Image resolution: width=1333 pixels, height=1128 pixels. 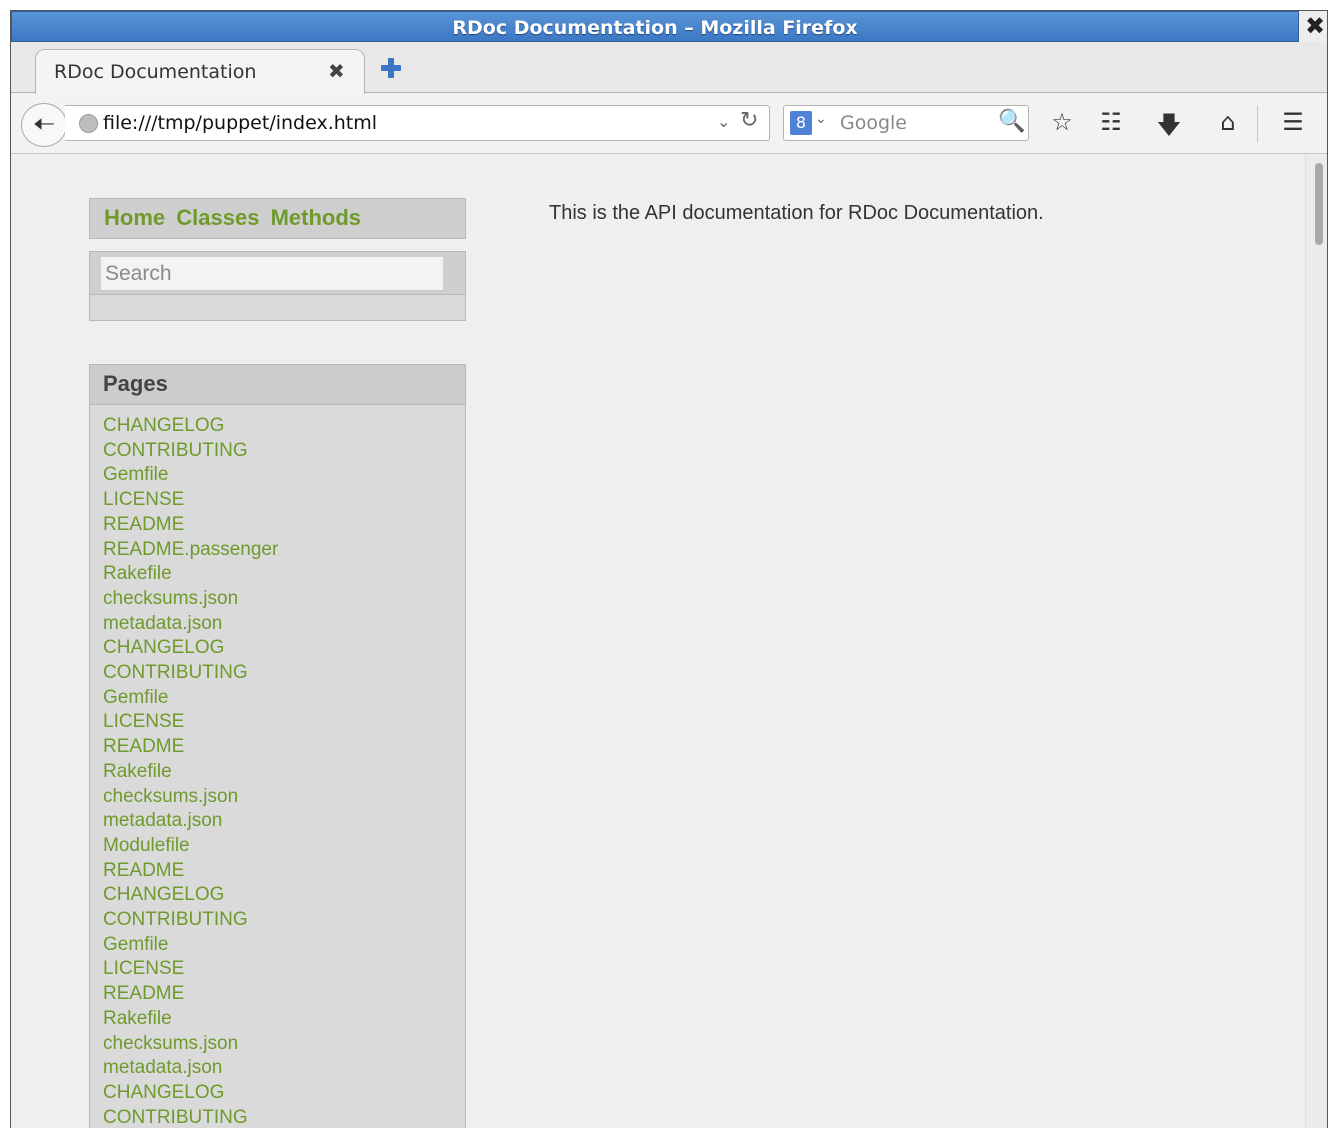 I want to click on page-link: README.passenger, so click(x=190, y=550).